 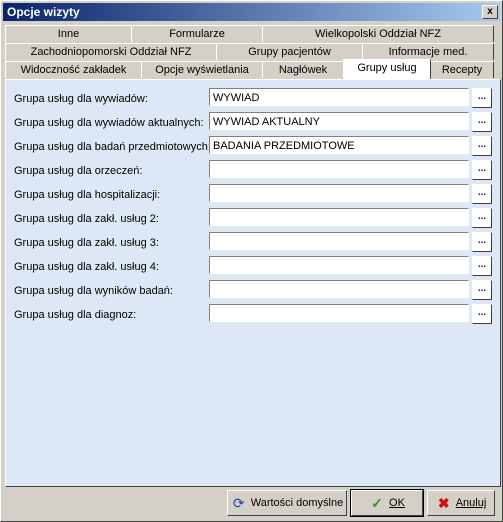 I want to click on x-icon: ✖, so click(x=443, y=503).